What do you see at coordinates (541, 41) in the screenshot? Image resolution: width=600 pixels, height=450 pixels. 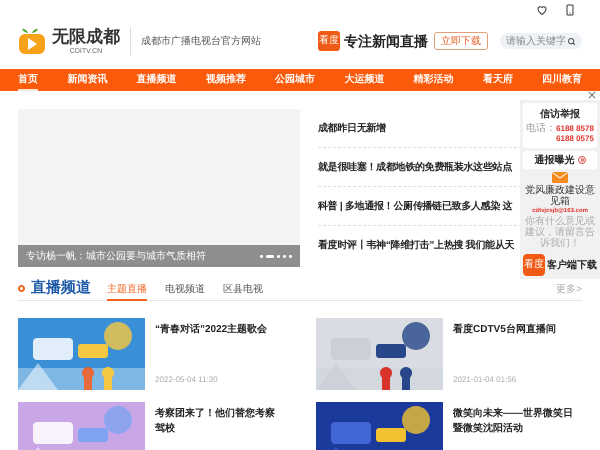 I see `search-field: 请输入关键字` at bounding box center [541, 41].